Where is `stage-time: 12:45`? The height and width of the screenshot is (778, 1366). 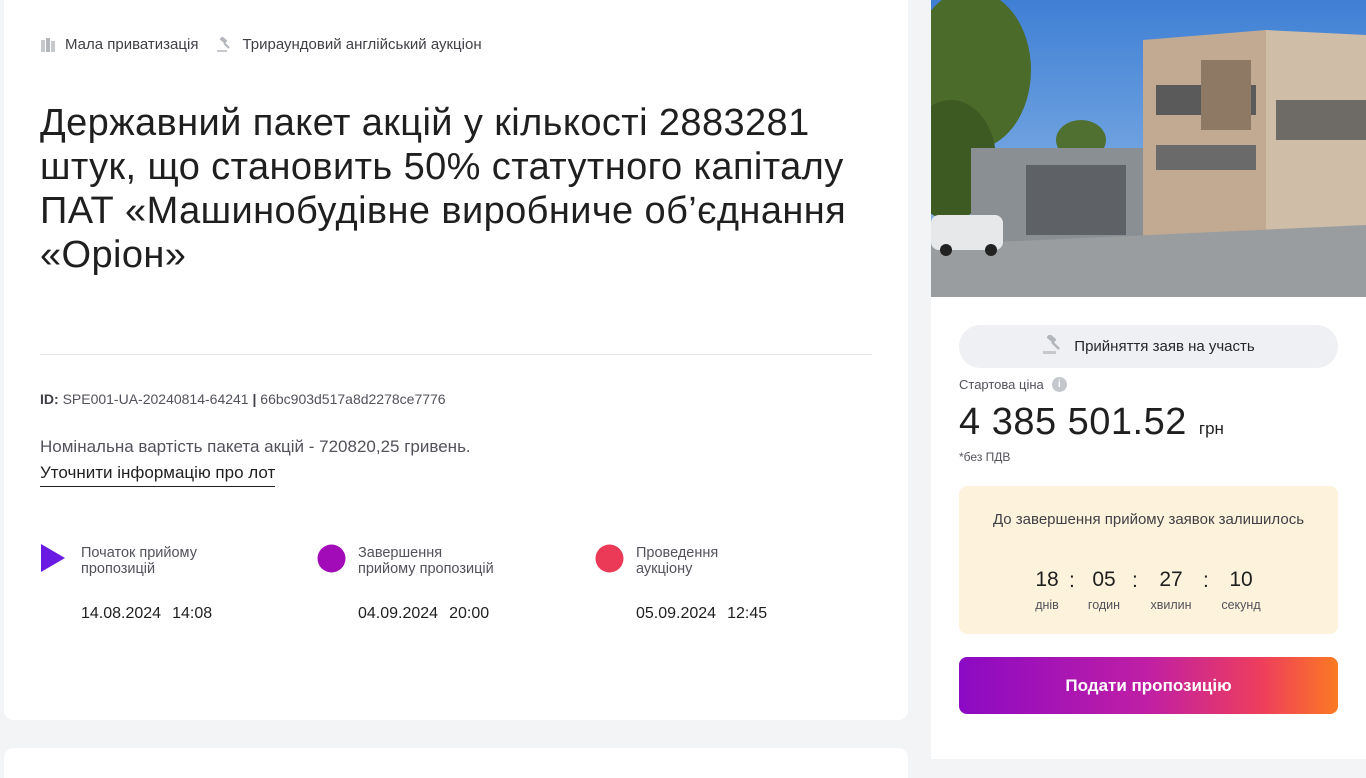
stage-time: 12:45 is located at coordinates (747, 613).